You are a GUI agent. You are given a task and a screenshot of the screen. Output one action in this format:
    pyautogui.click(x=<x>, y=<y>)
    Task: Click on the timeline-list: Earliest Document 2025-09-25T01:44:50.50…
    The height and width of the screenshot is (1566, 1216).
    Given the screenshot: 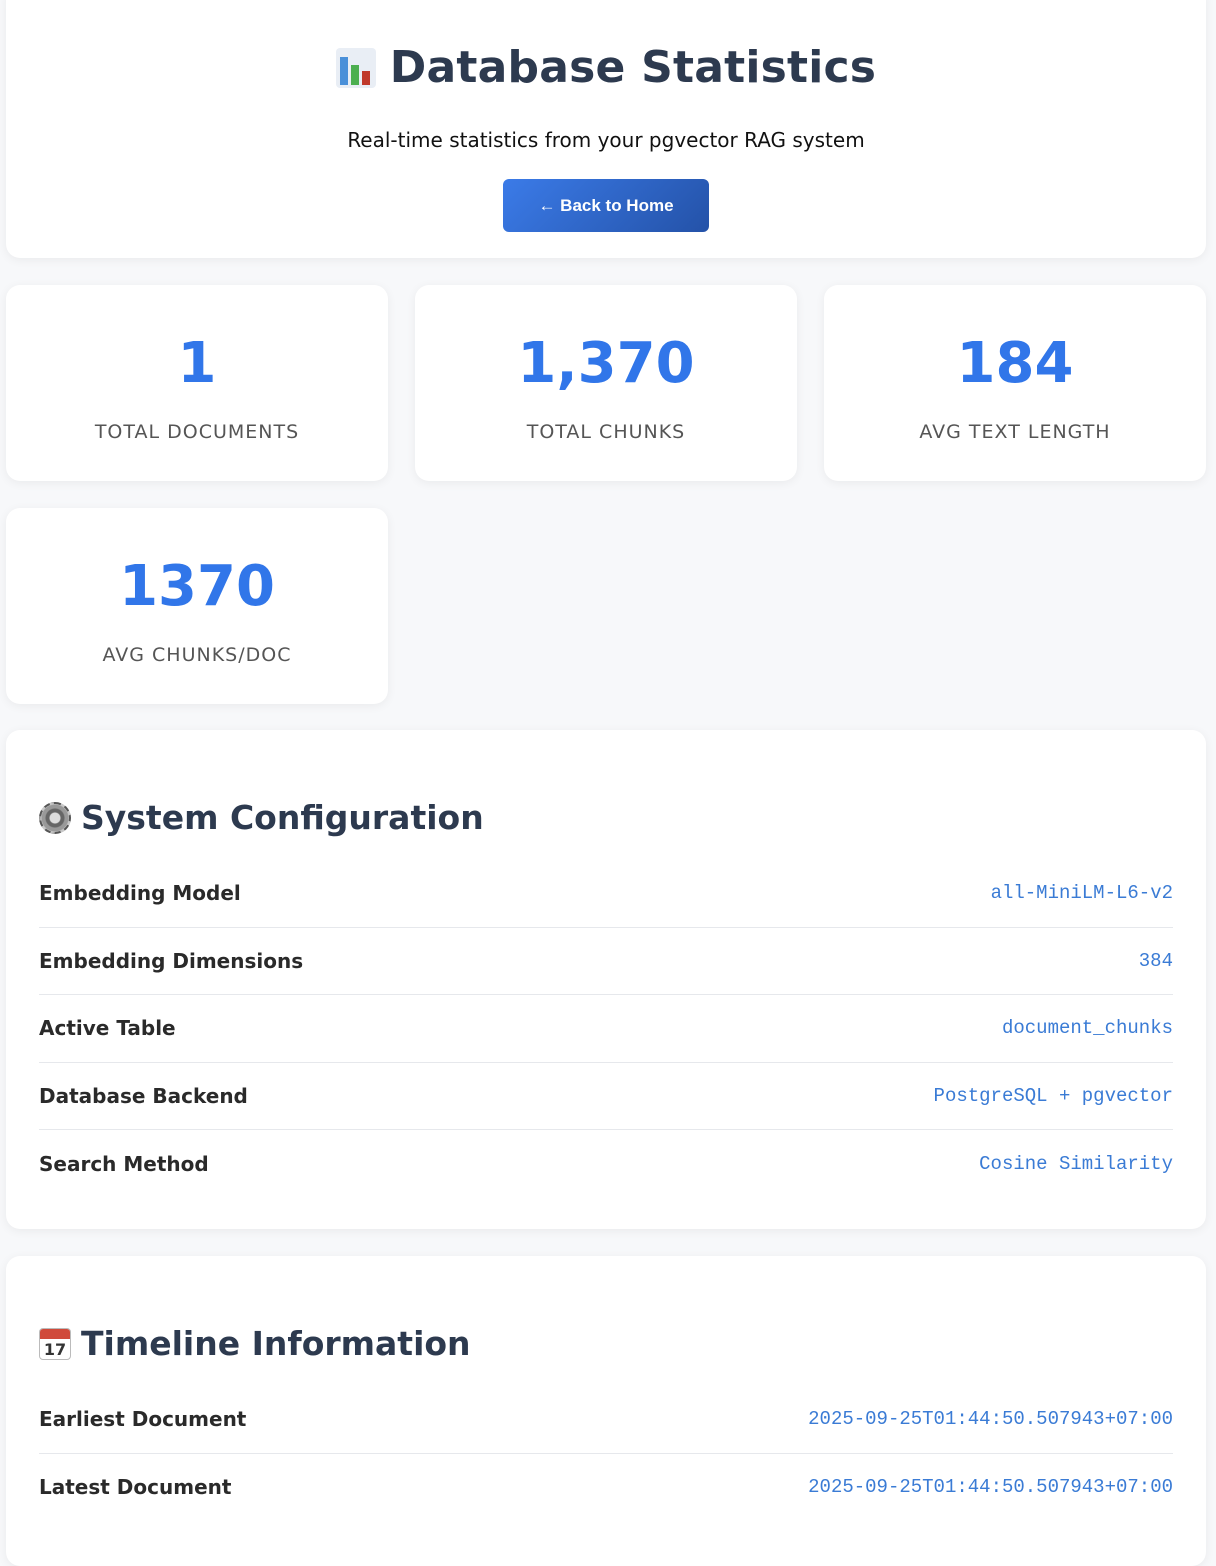 What is the action you would take?
    pyautogui.click(x=606, y=1453)
    